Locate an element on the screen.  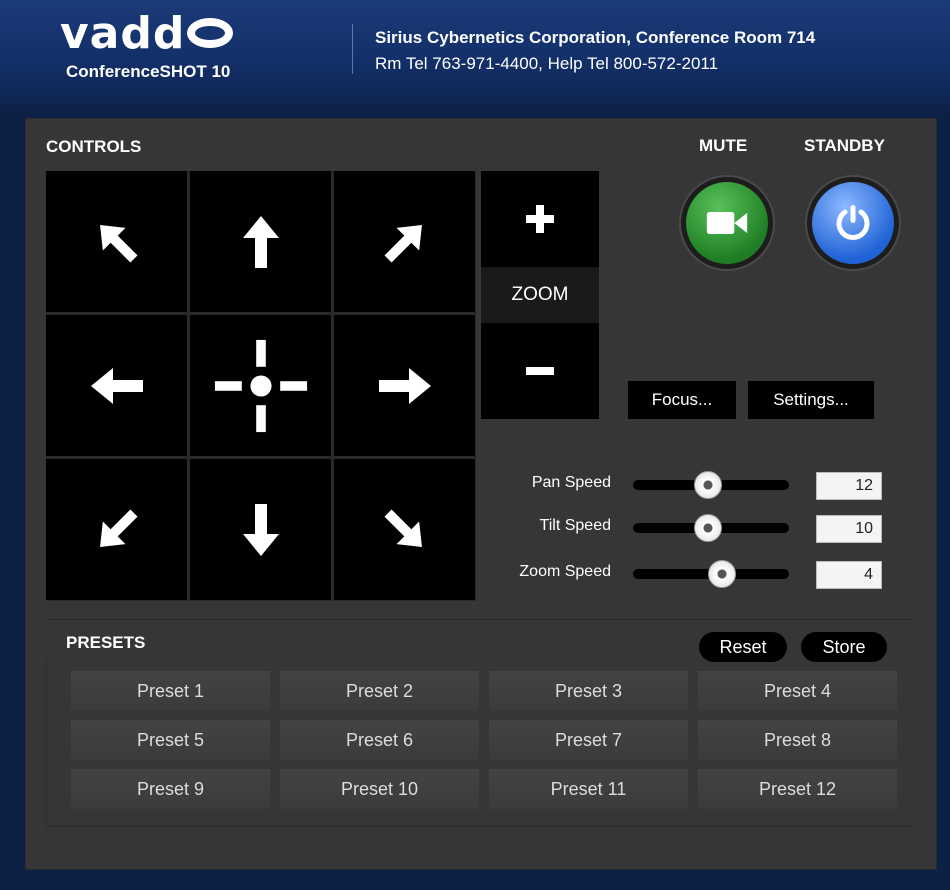
arrow-down-left-icon is located at coordinates (118, 527).